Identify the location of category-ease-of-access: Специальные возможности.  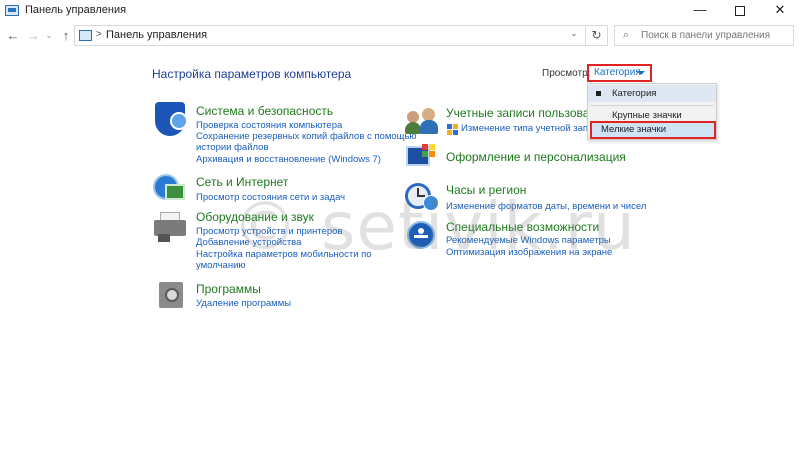
(522, 227).